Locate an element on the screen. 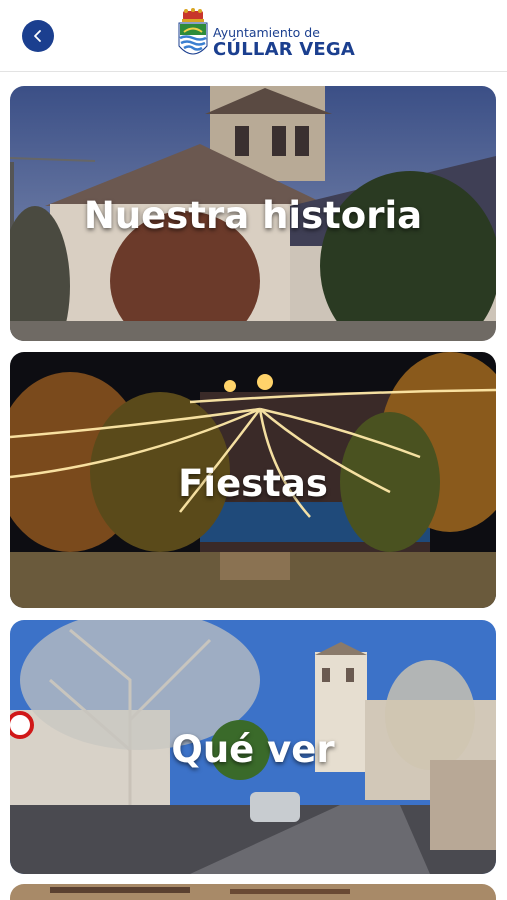 This screenshot has width=507, height=900. card-title: Fiestas is located at coordinates (253, 483).